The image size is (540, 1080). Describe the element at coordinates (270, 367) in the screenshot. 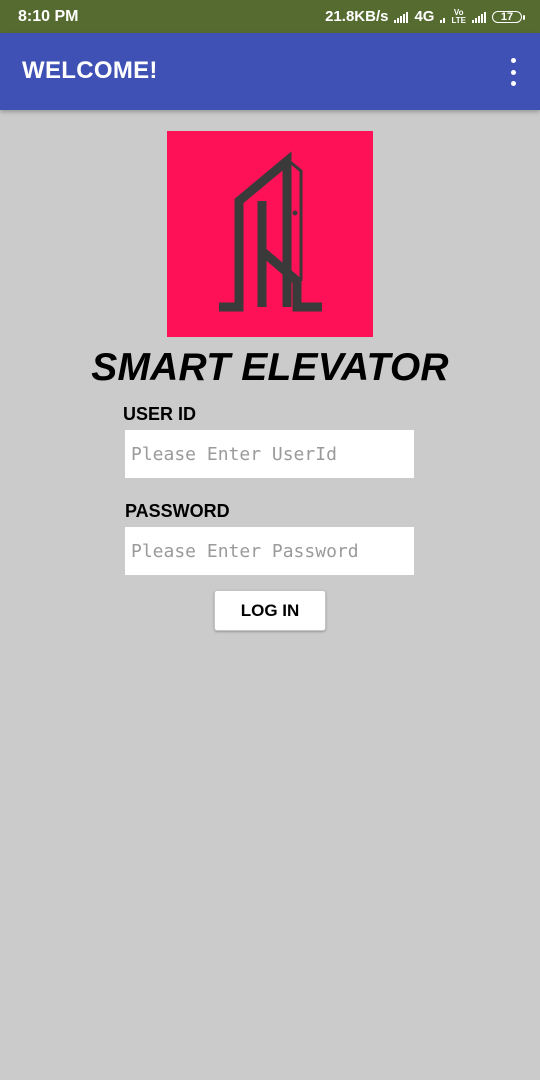

I see `app-brand-title: SMART ELEVATOR` at that location.